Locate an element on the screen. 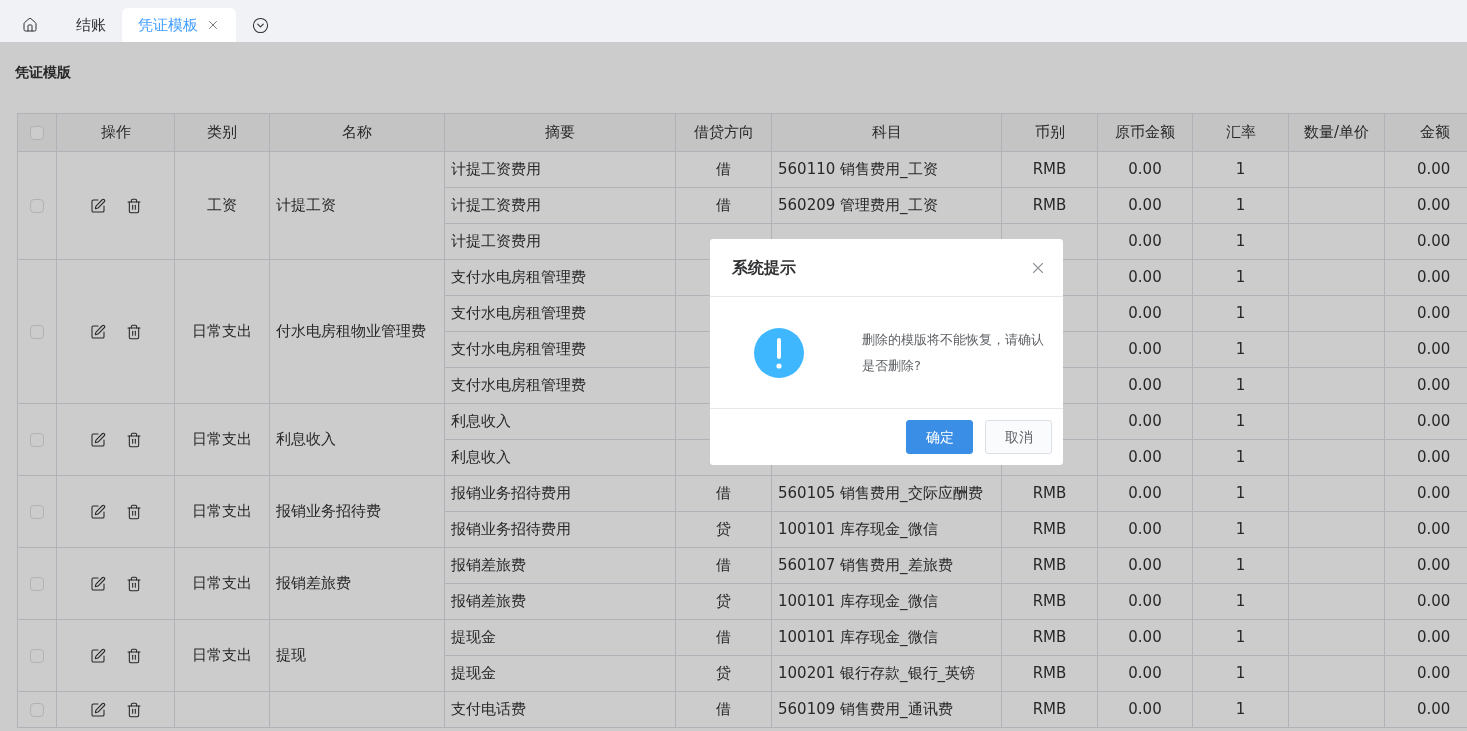 The width and height of the screenshot is (1467, 731). home-icon is located at coordinates (30, 25).